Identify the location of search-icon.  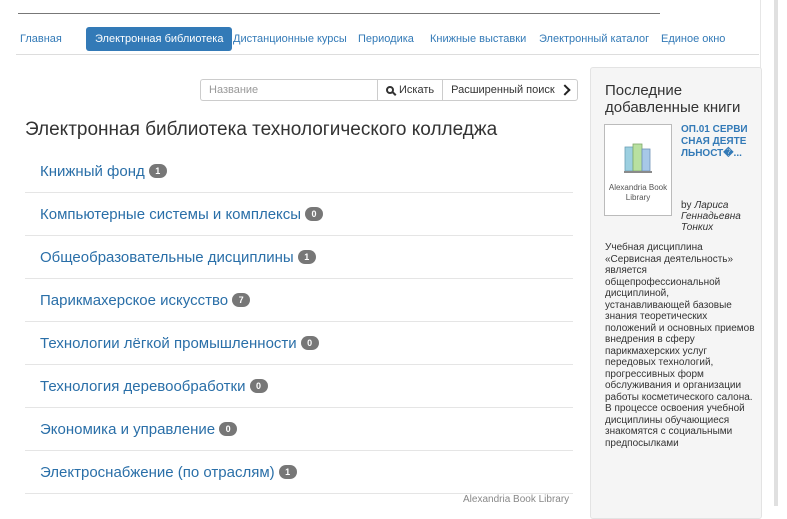
(390, 90).